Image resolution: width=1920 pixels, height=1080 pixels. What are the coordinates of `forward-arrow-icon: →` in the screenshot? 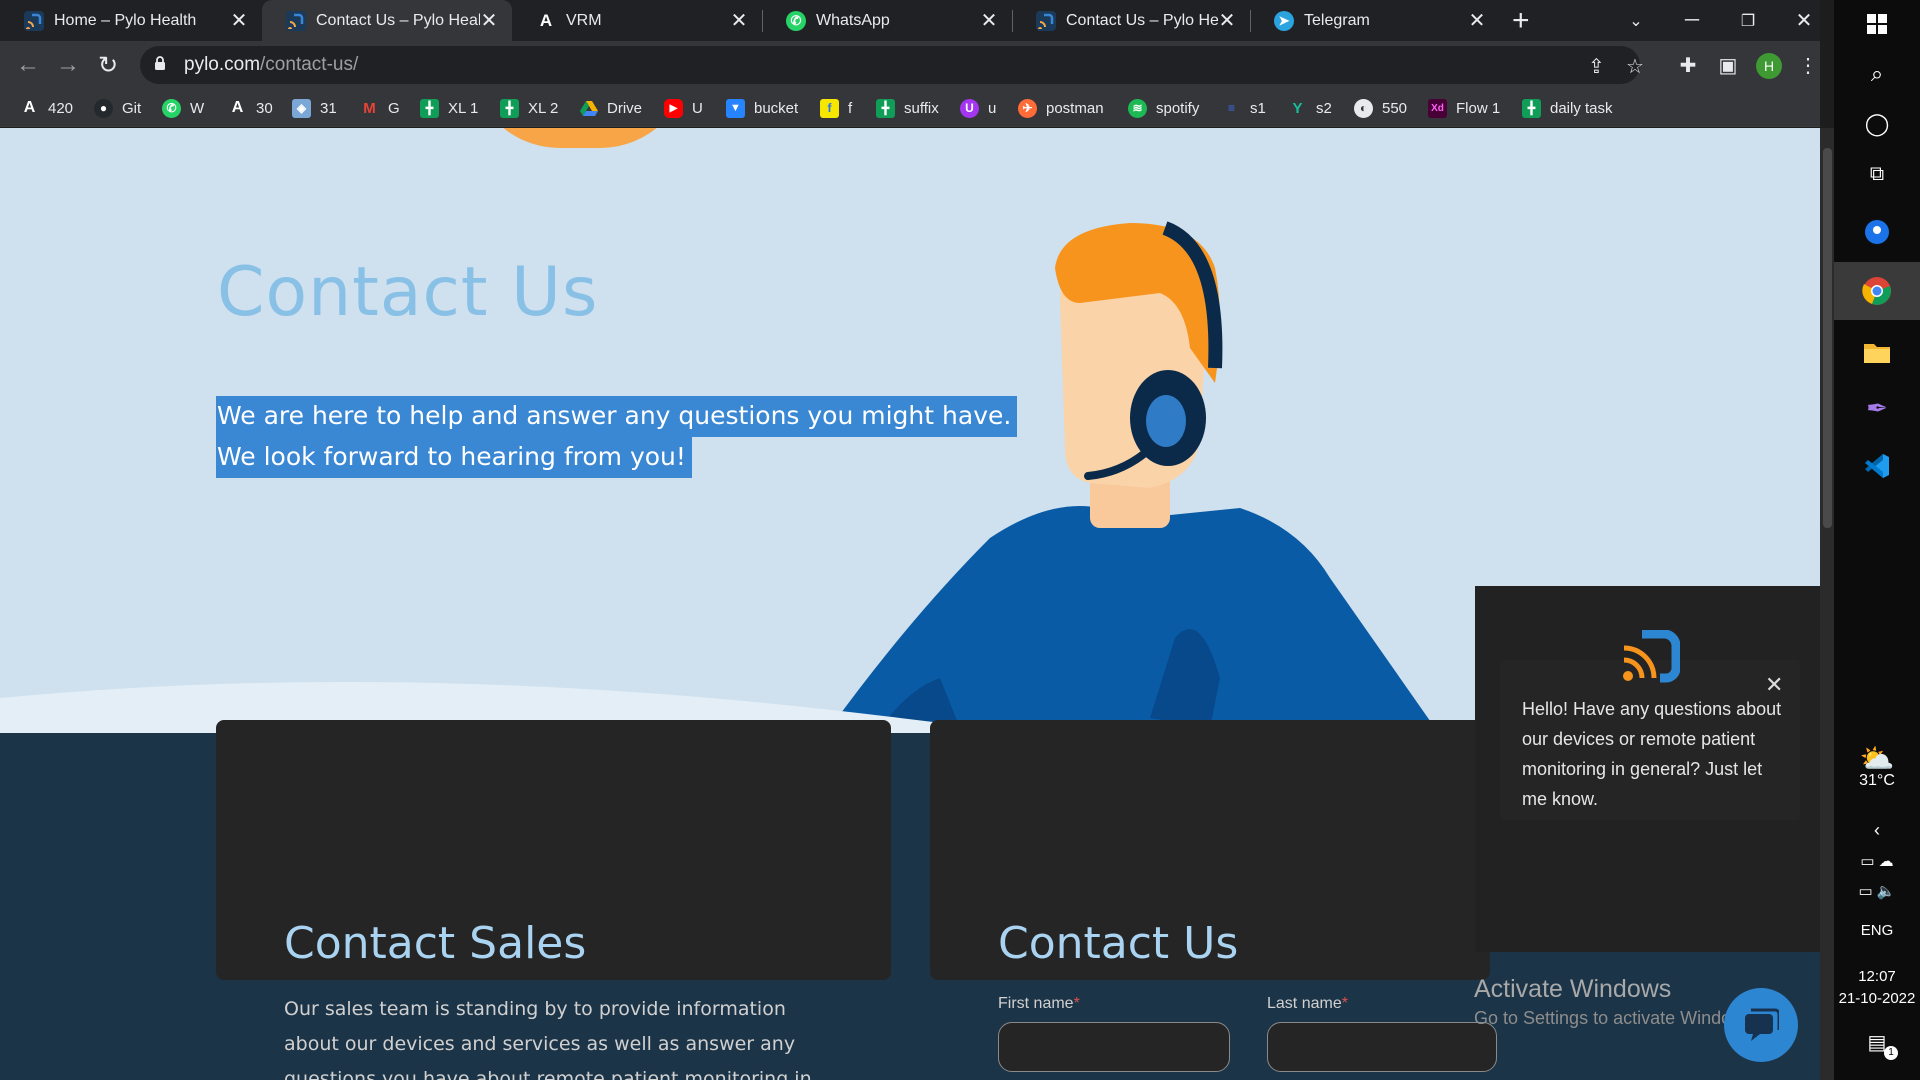 It's located at (68, 65).